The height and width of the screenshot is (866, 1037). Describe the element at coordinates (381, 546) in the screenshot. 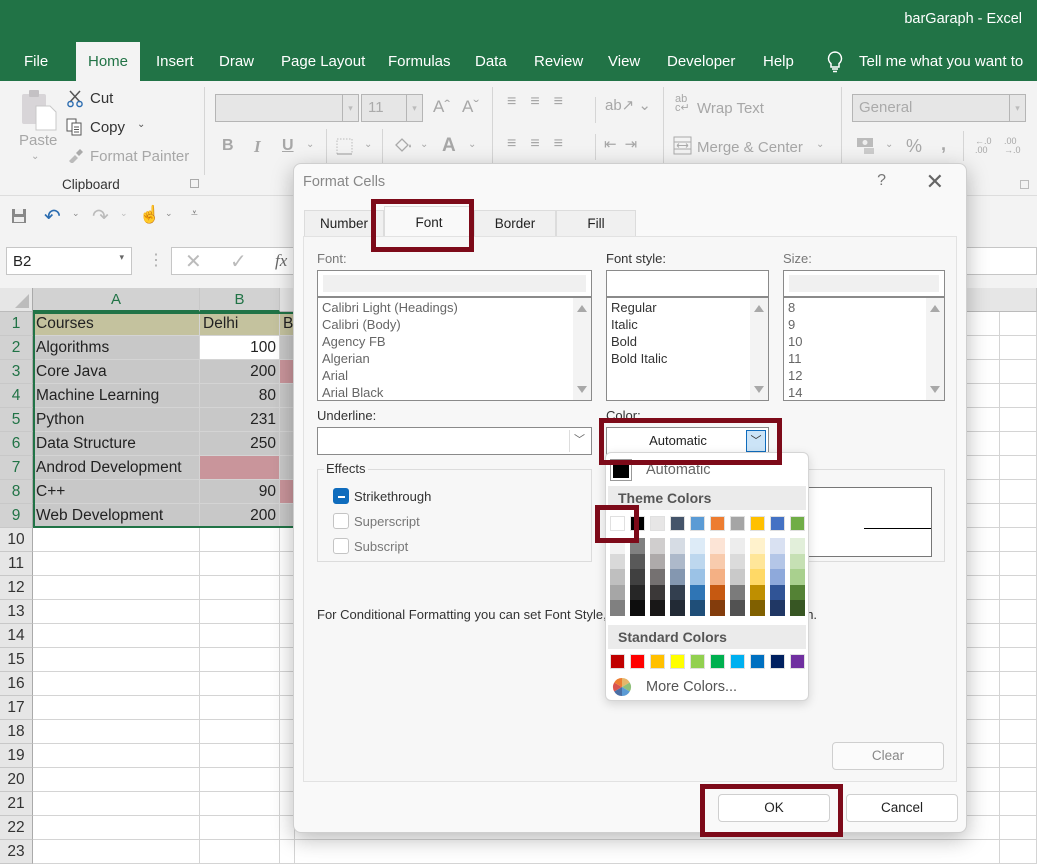

I see `subscript-label: Subscript` at that location.